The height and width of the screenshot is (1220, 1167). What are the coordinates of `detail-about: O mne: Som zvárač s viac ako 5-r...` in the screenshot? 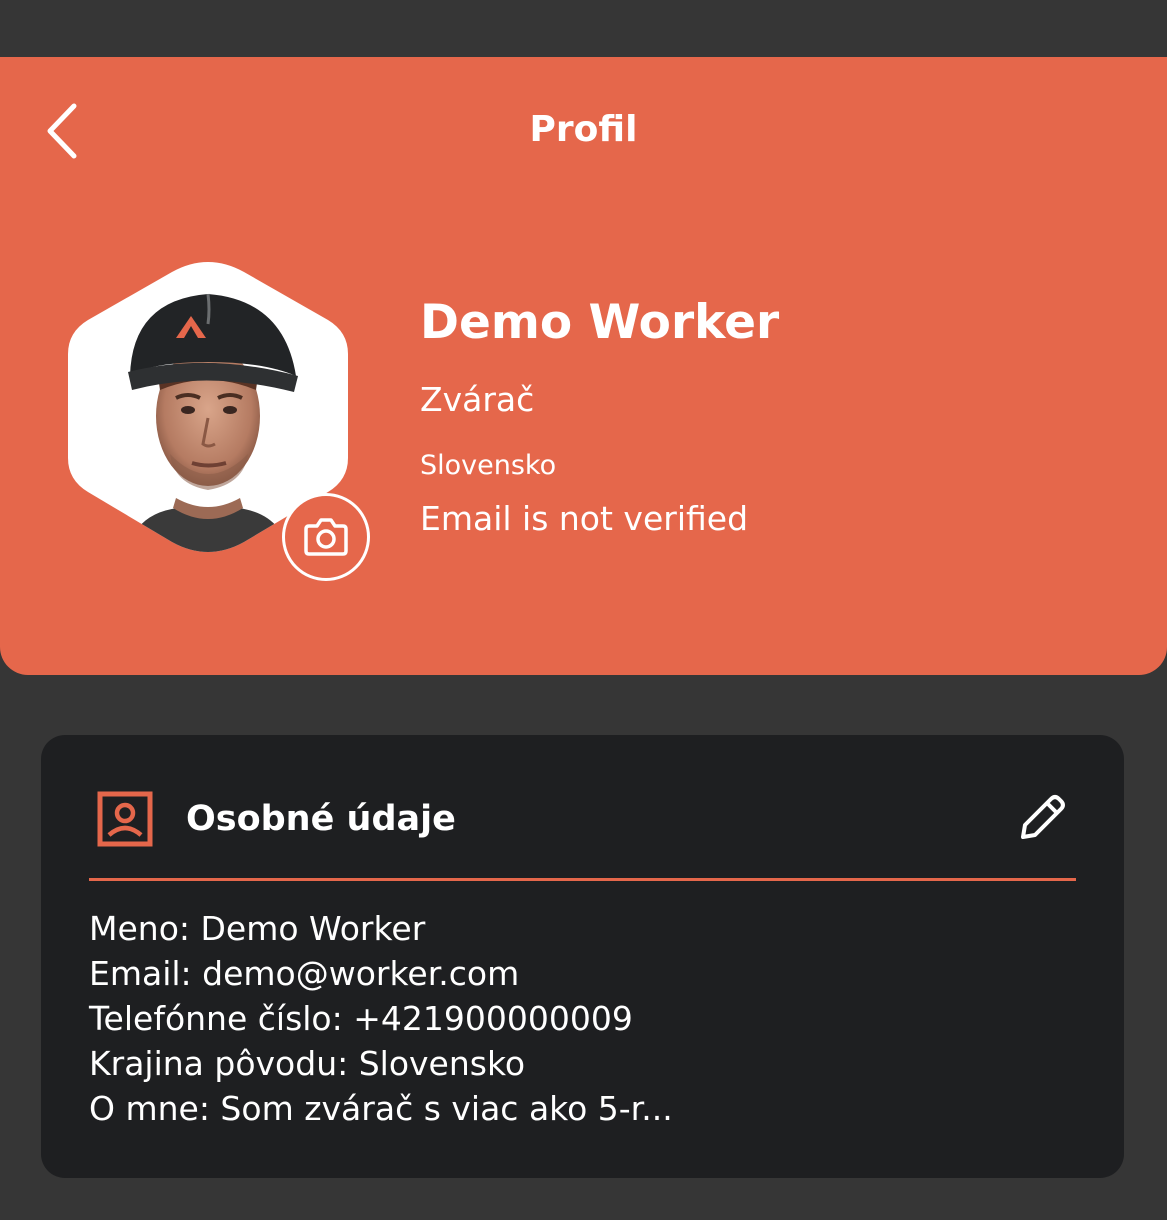 It's located at (381, 1108).